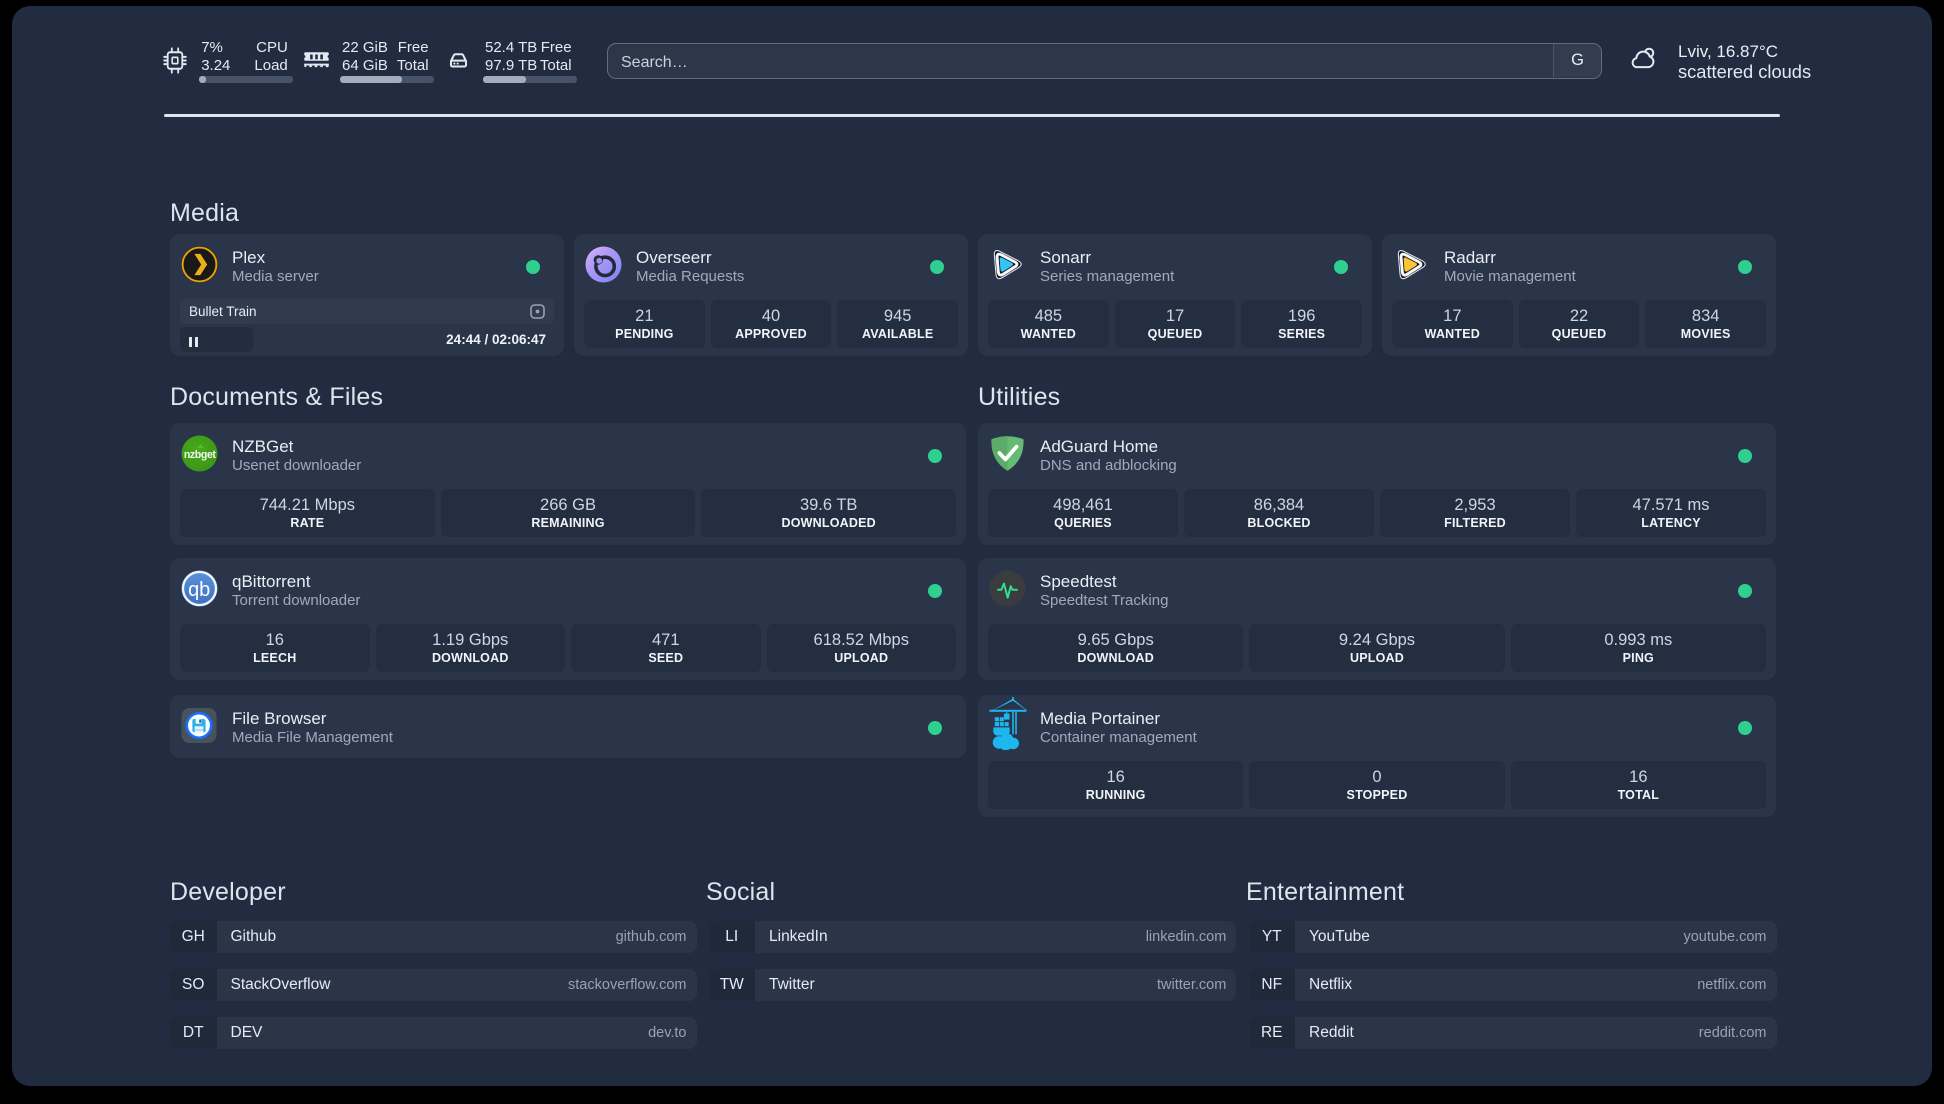  I want to click on svg-text: qb, so click(199, 590).